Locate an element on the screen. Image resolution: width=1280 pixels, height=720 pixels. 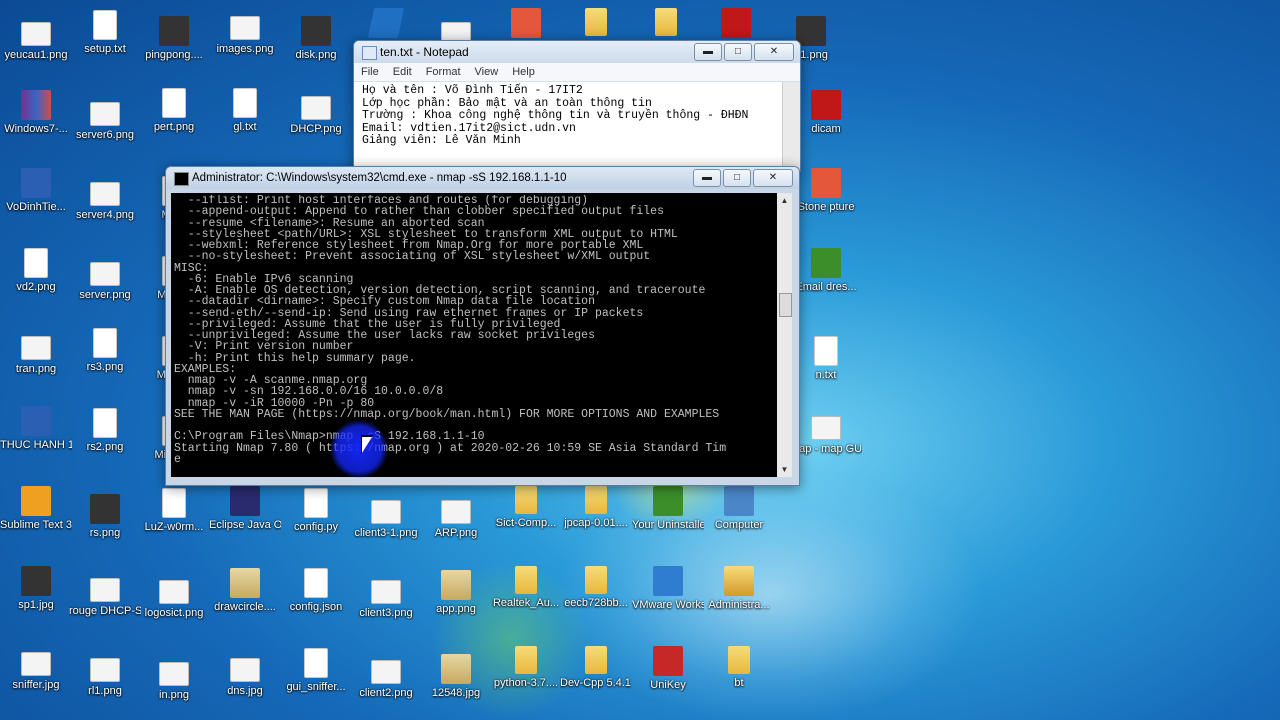
desktop-icon-app: app.png is located at coordinates (456, 593).